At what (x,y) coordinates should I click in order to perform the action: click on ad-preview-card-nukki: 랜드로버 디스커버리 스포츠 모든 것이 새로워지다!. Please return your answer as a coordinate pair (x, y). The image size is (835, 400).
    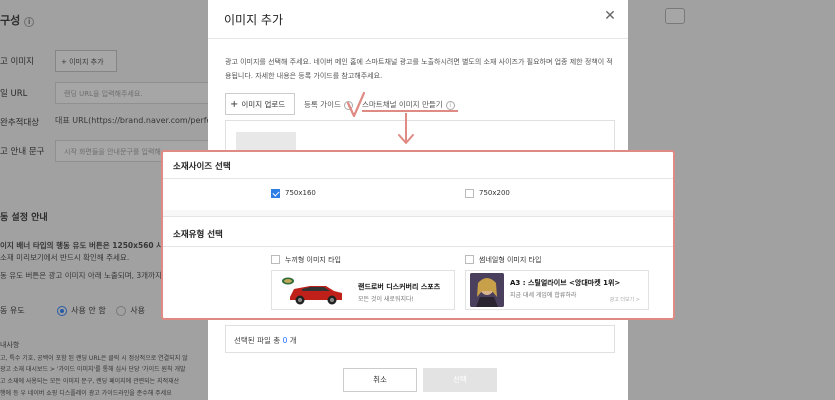
    Looking at the image, I should click on (363, 290).